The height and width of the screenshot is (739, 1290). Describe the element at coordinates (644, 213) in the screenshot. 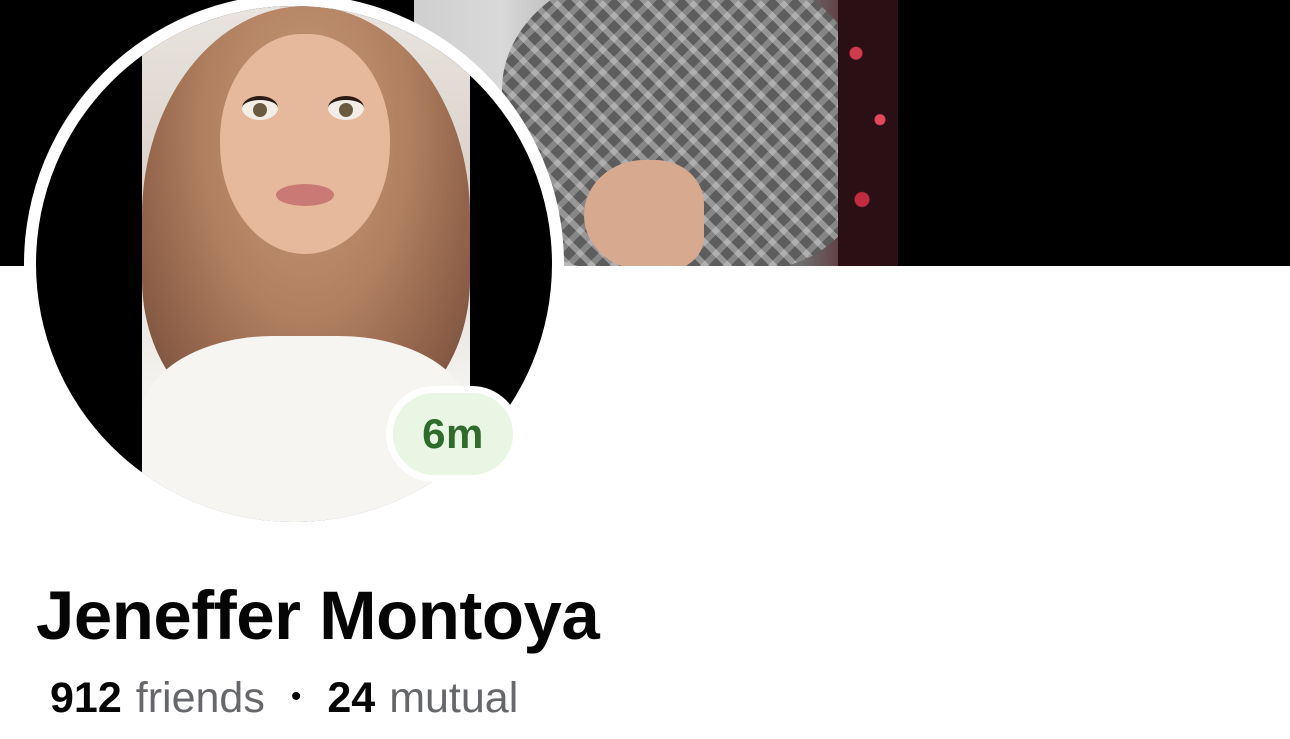

I see `cover-photo-hand` at that location.